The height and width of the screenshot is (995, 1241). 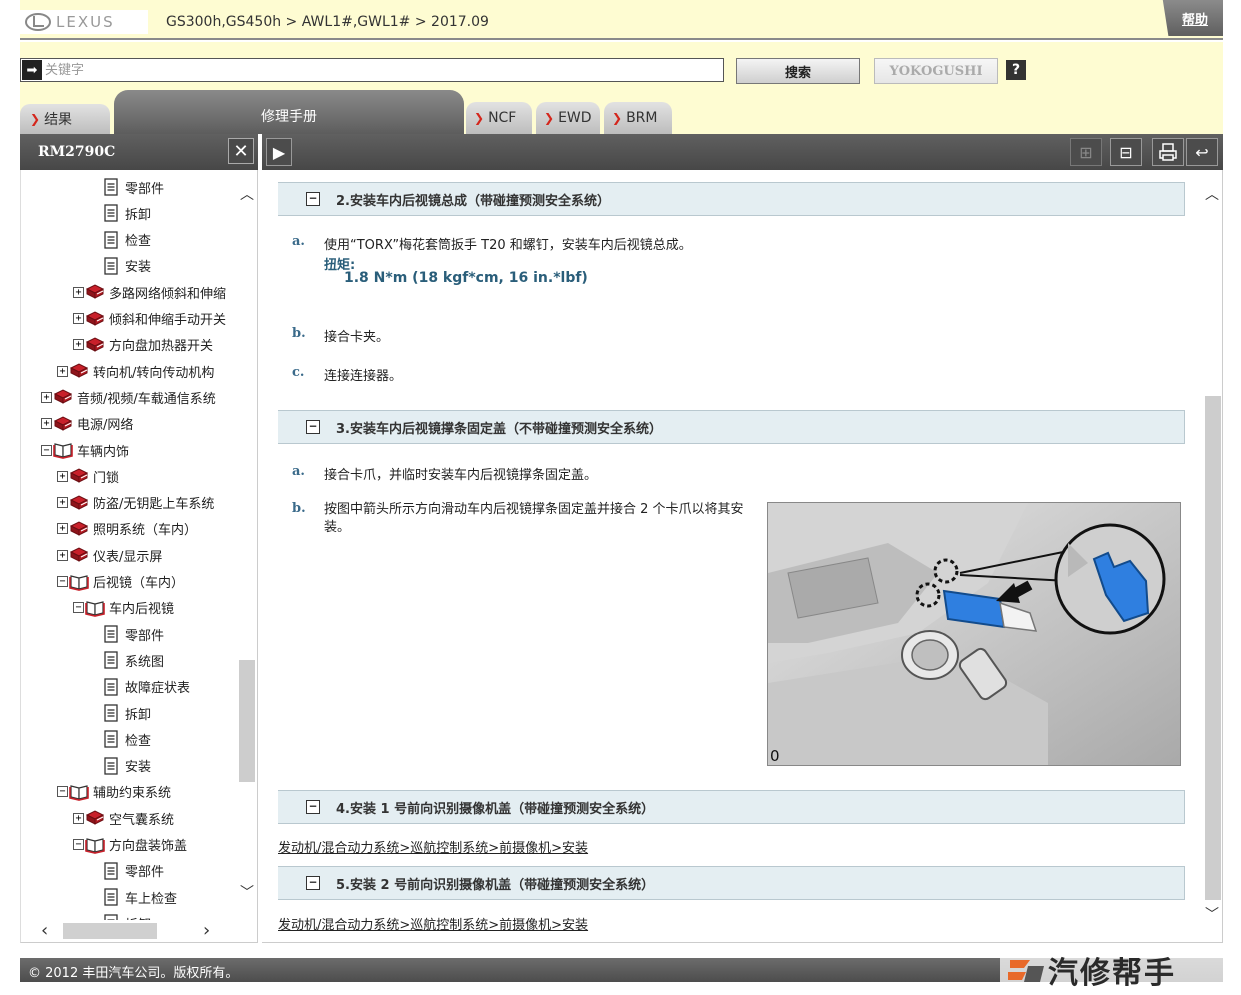 I want to click on content-vertical-scrollbar: ︿ ﹀, so click(x=1211, y=556).